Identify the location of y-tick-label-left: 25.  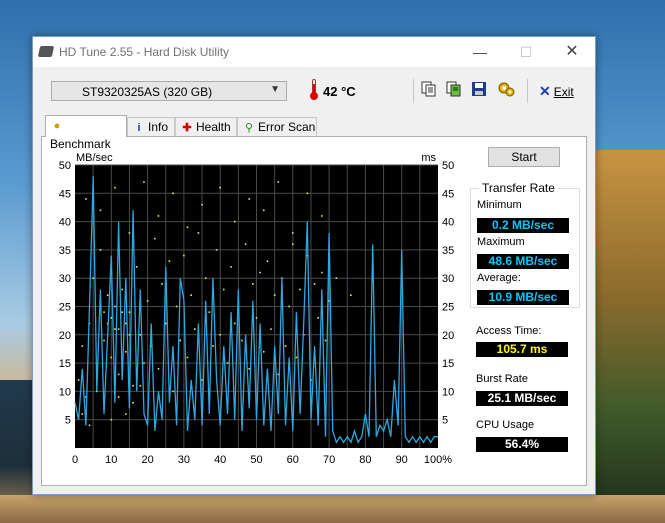
(65, 308).